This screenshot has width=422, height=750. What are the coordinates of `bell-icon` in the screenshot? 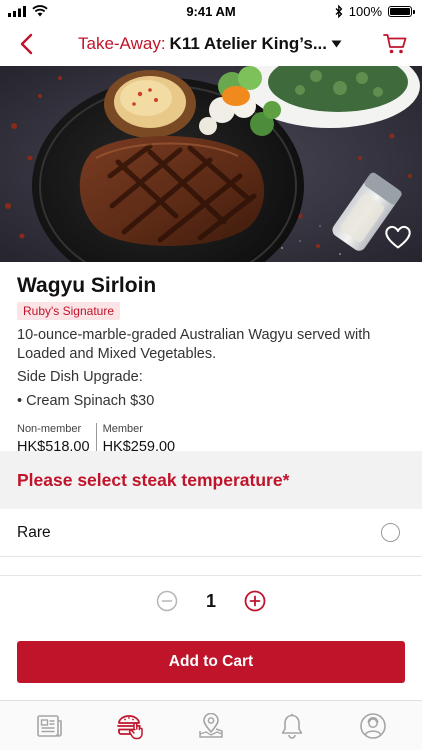 It's located at (292, 726).